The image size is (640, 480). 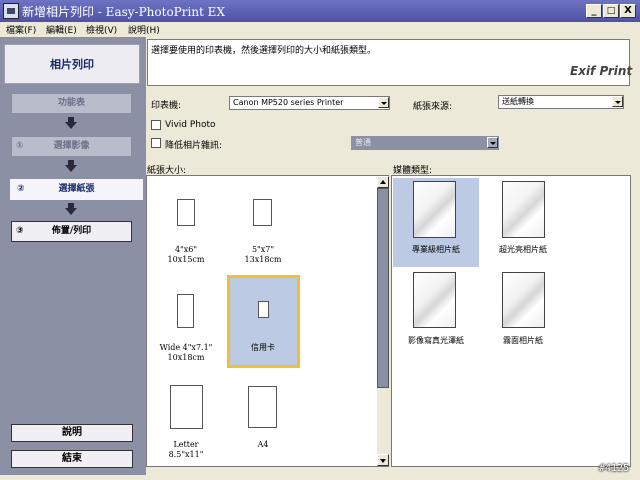 I want to click on step-select-paper-button: ② 選擇紙張, so click(x=76, y=189).